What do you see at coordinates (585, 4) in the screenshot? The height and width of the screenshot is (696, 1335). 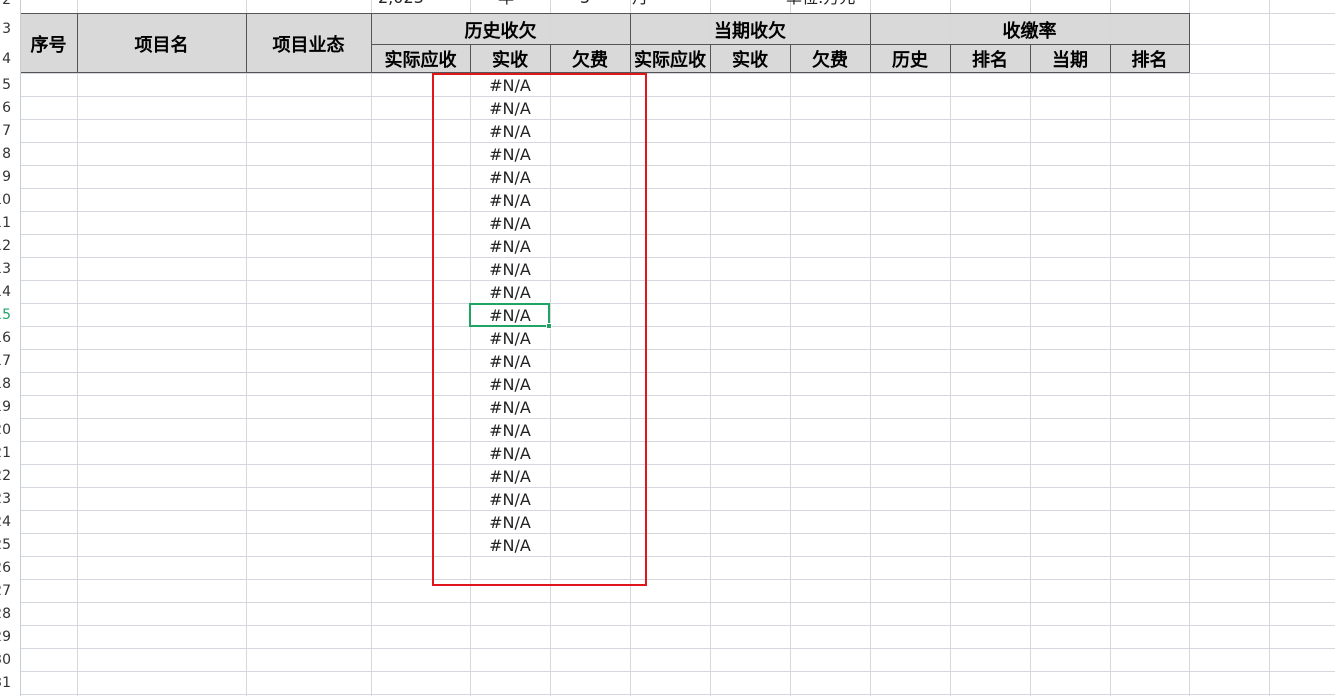 I see `month-value: 5` at bounding box center [585, 4].